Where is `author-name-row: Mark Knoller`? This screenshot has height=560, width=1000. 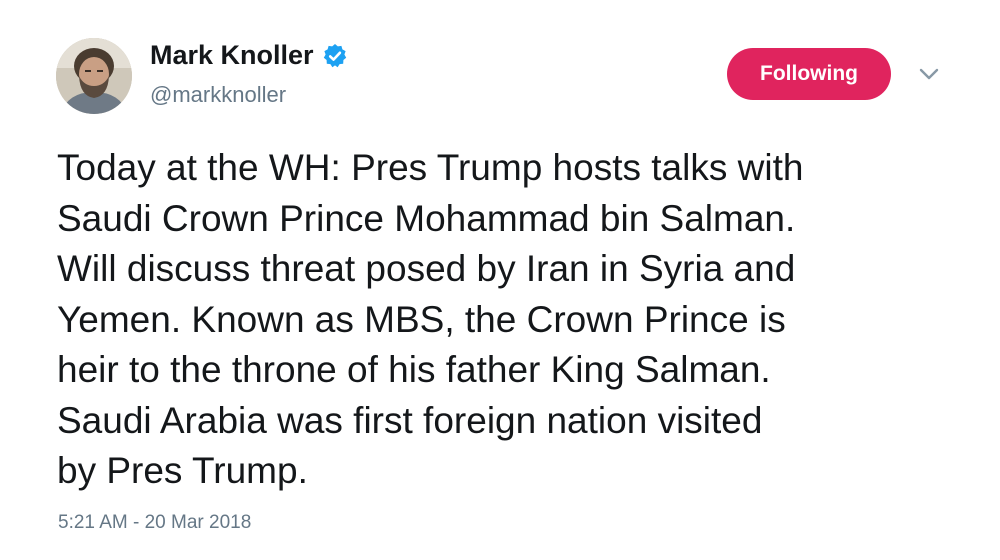
author-name-row: Mark Knoller is located at coordinates (249, 55).